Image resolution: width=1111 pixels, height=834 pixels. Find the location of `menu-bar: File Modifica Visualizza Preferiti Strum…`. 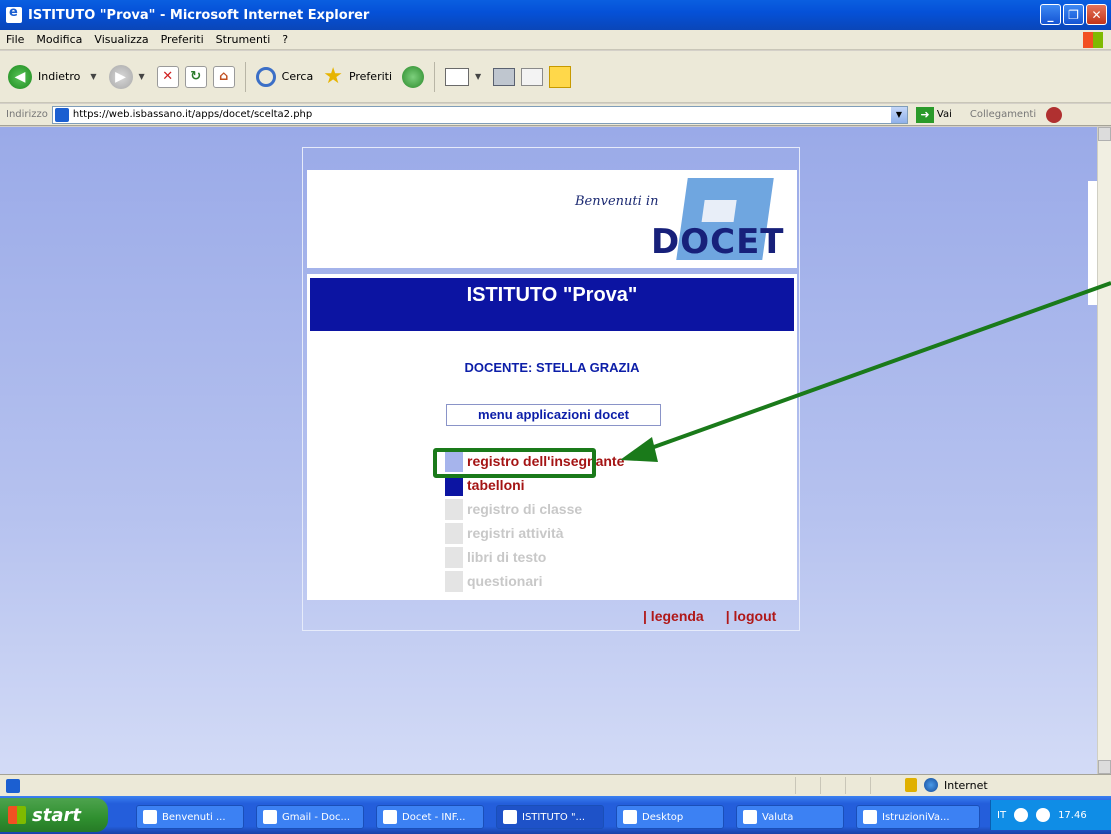

menu-bar: File Modifica Visualizza Preferiti Strum… is located at coordinates (555, 40).